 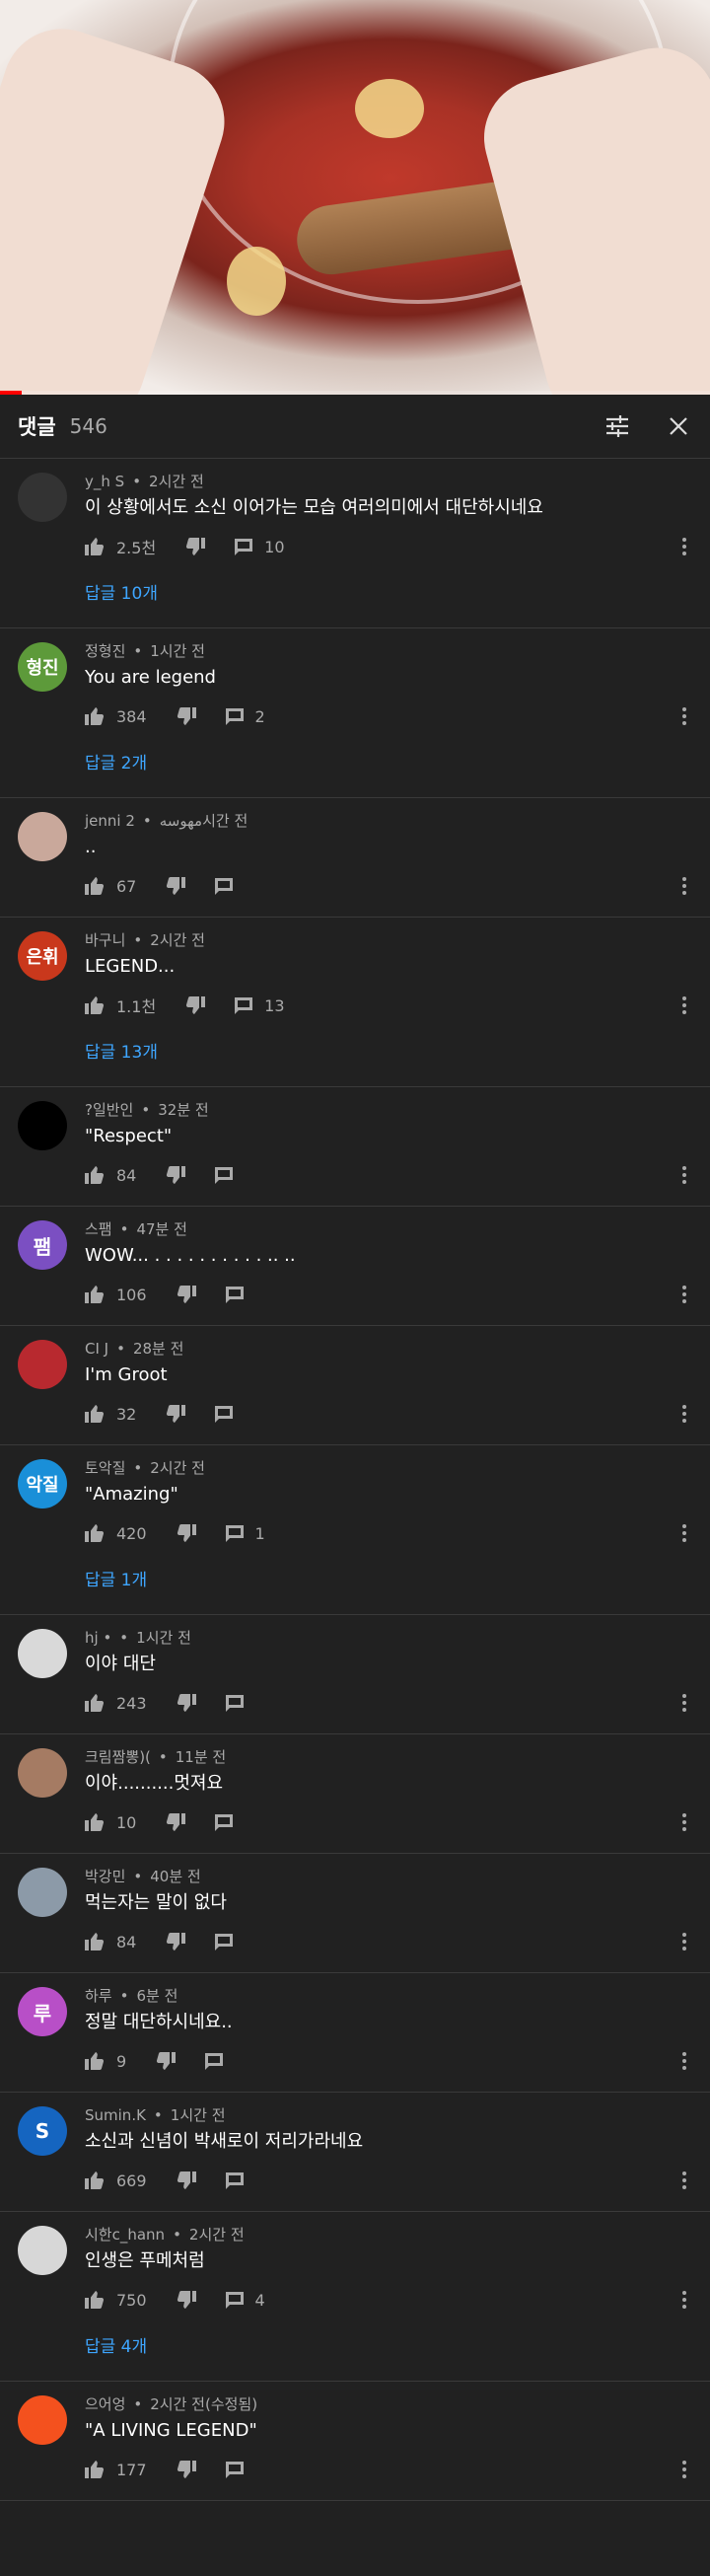 I want to click on like-button: 10, so click(x=110, y=1822).